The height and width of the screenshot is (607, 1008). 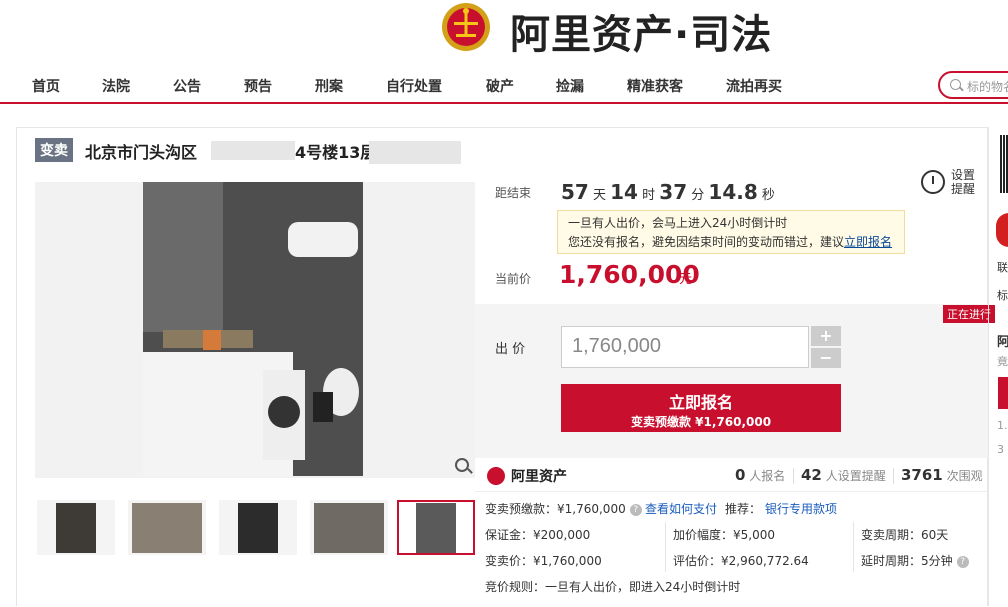 What do you see at coordinates (641, 31) in the screenshot?
I see `site-brand: 阿里资产·司法` at bounding box center [641, 31].